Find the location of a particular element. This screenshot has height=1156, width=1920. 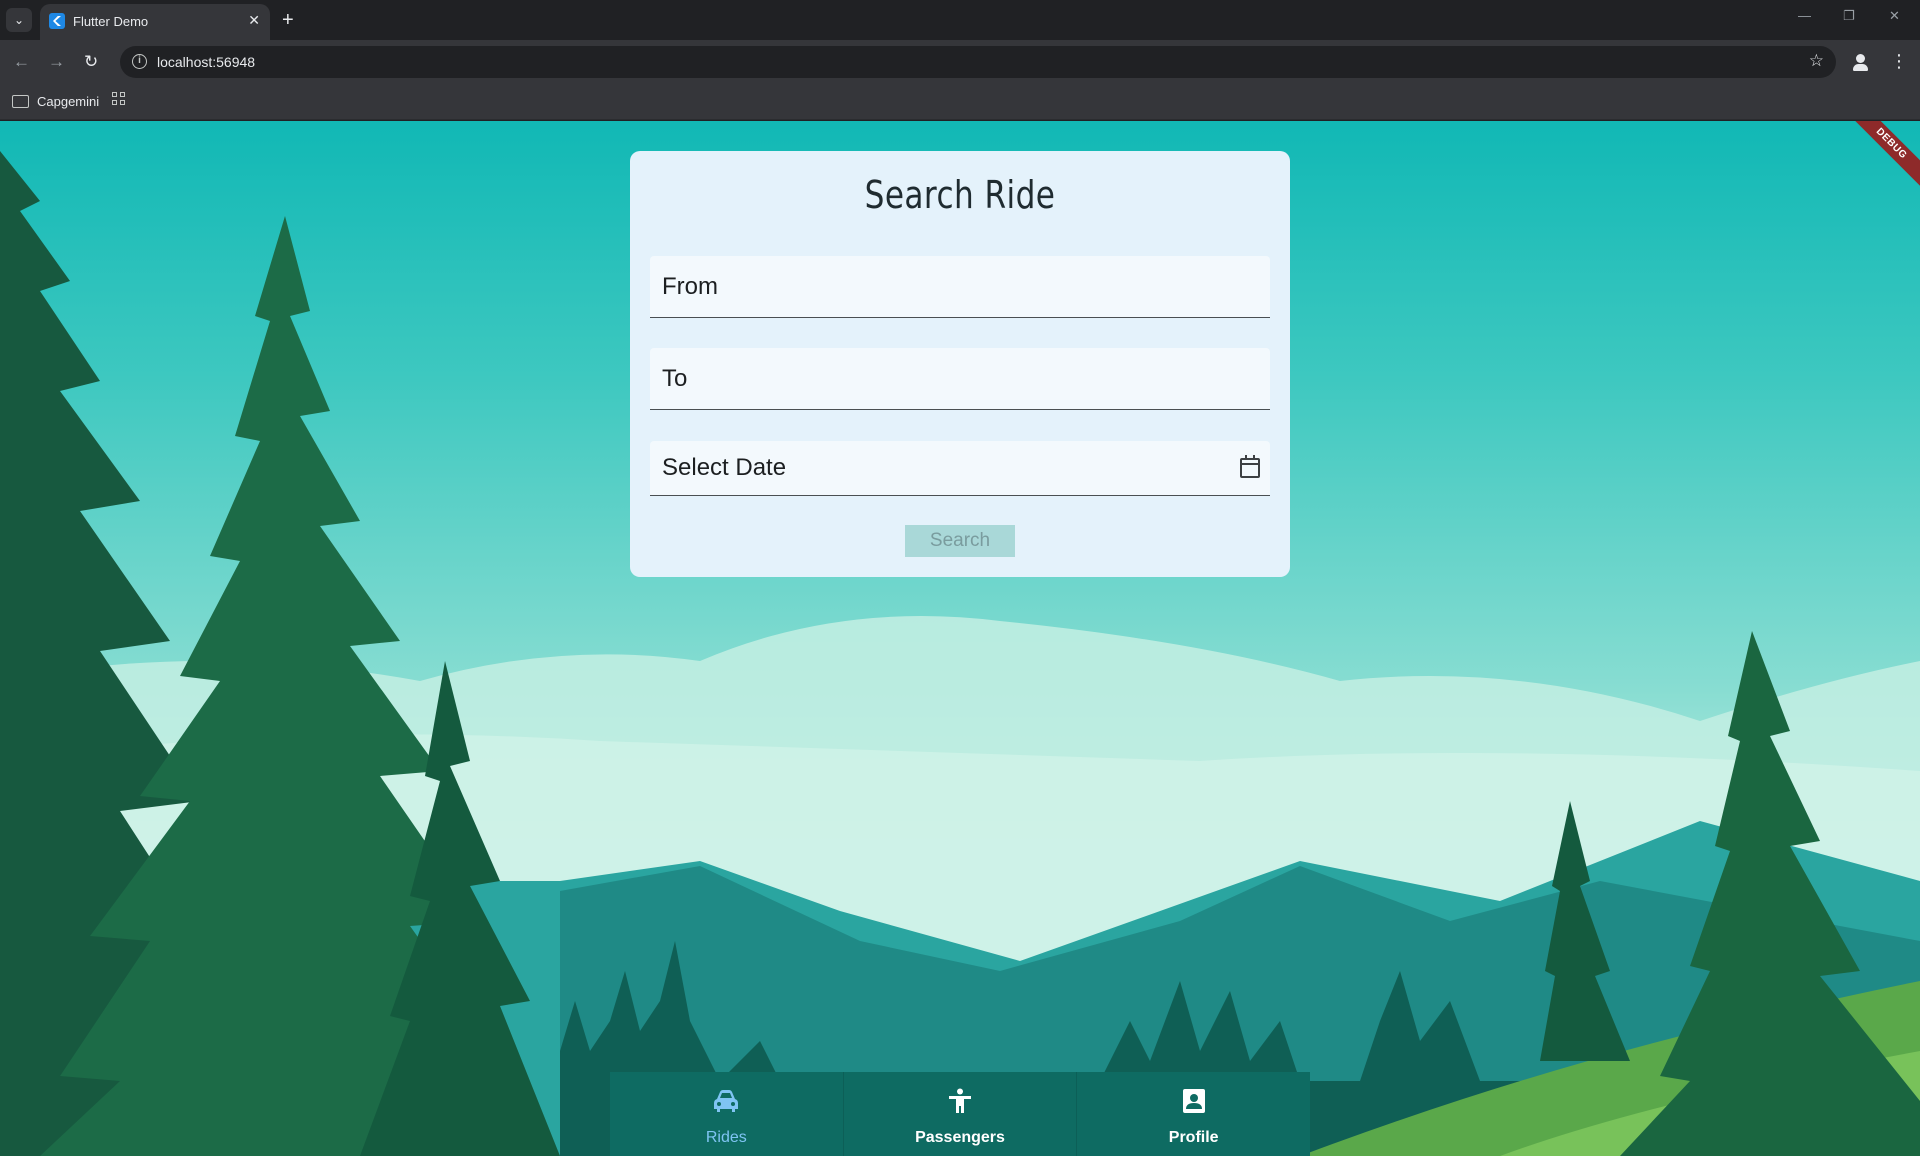

from-field: From is located at coordinates (960, 287).